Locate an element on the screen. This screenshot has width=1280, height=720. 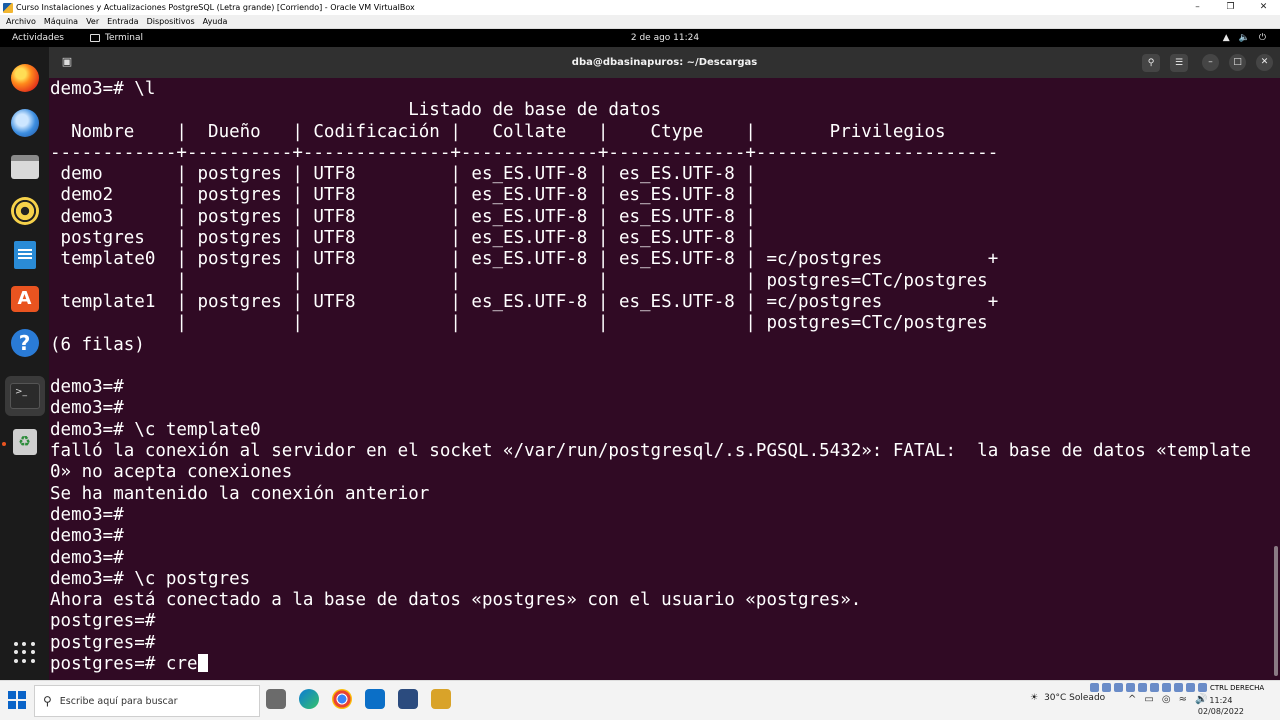
command-input: cre is located at coordinates (182, 664).